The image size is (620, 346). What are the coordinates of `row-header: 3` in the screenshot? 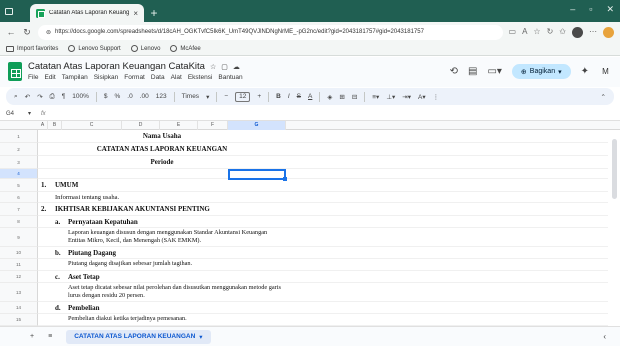 It's located at (19, 162).